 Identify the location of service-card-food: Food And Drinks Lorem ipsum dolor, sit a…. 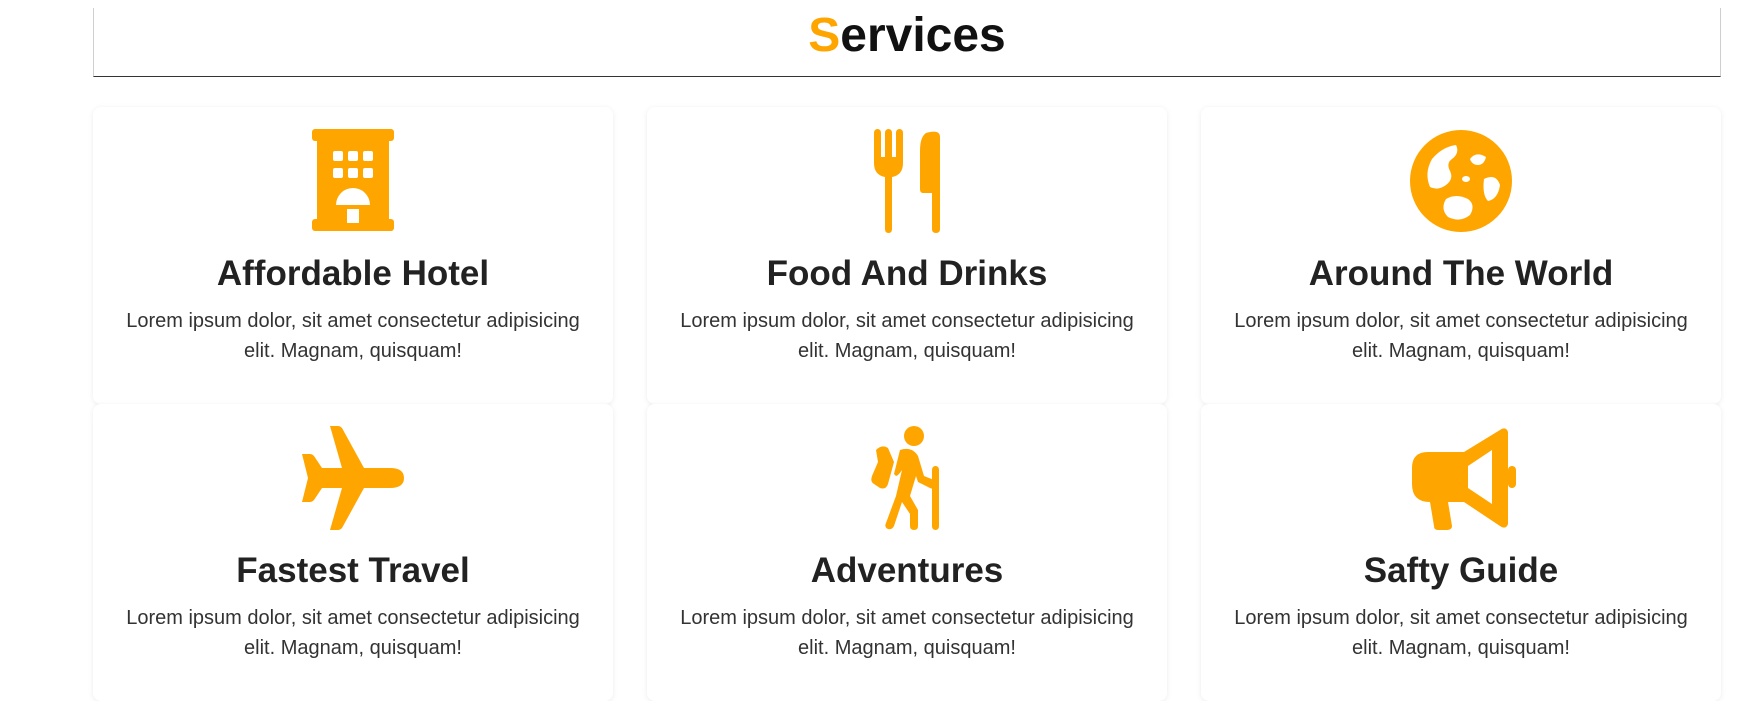
(907, 255).